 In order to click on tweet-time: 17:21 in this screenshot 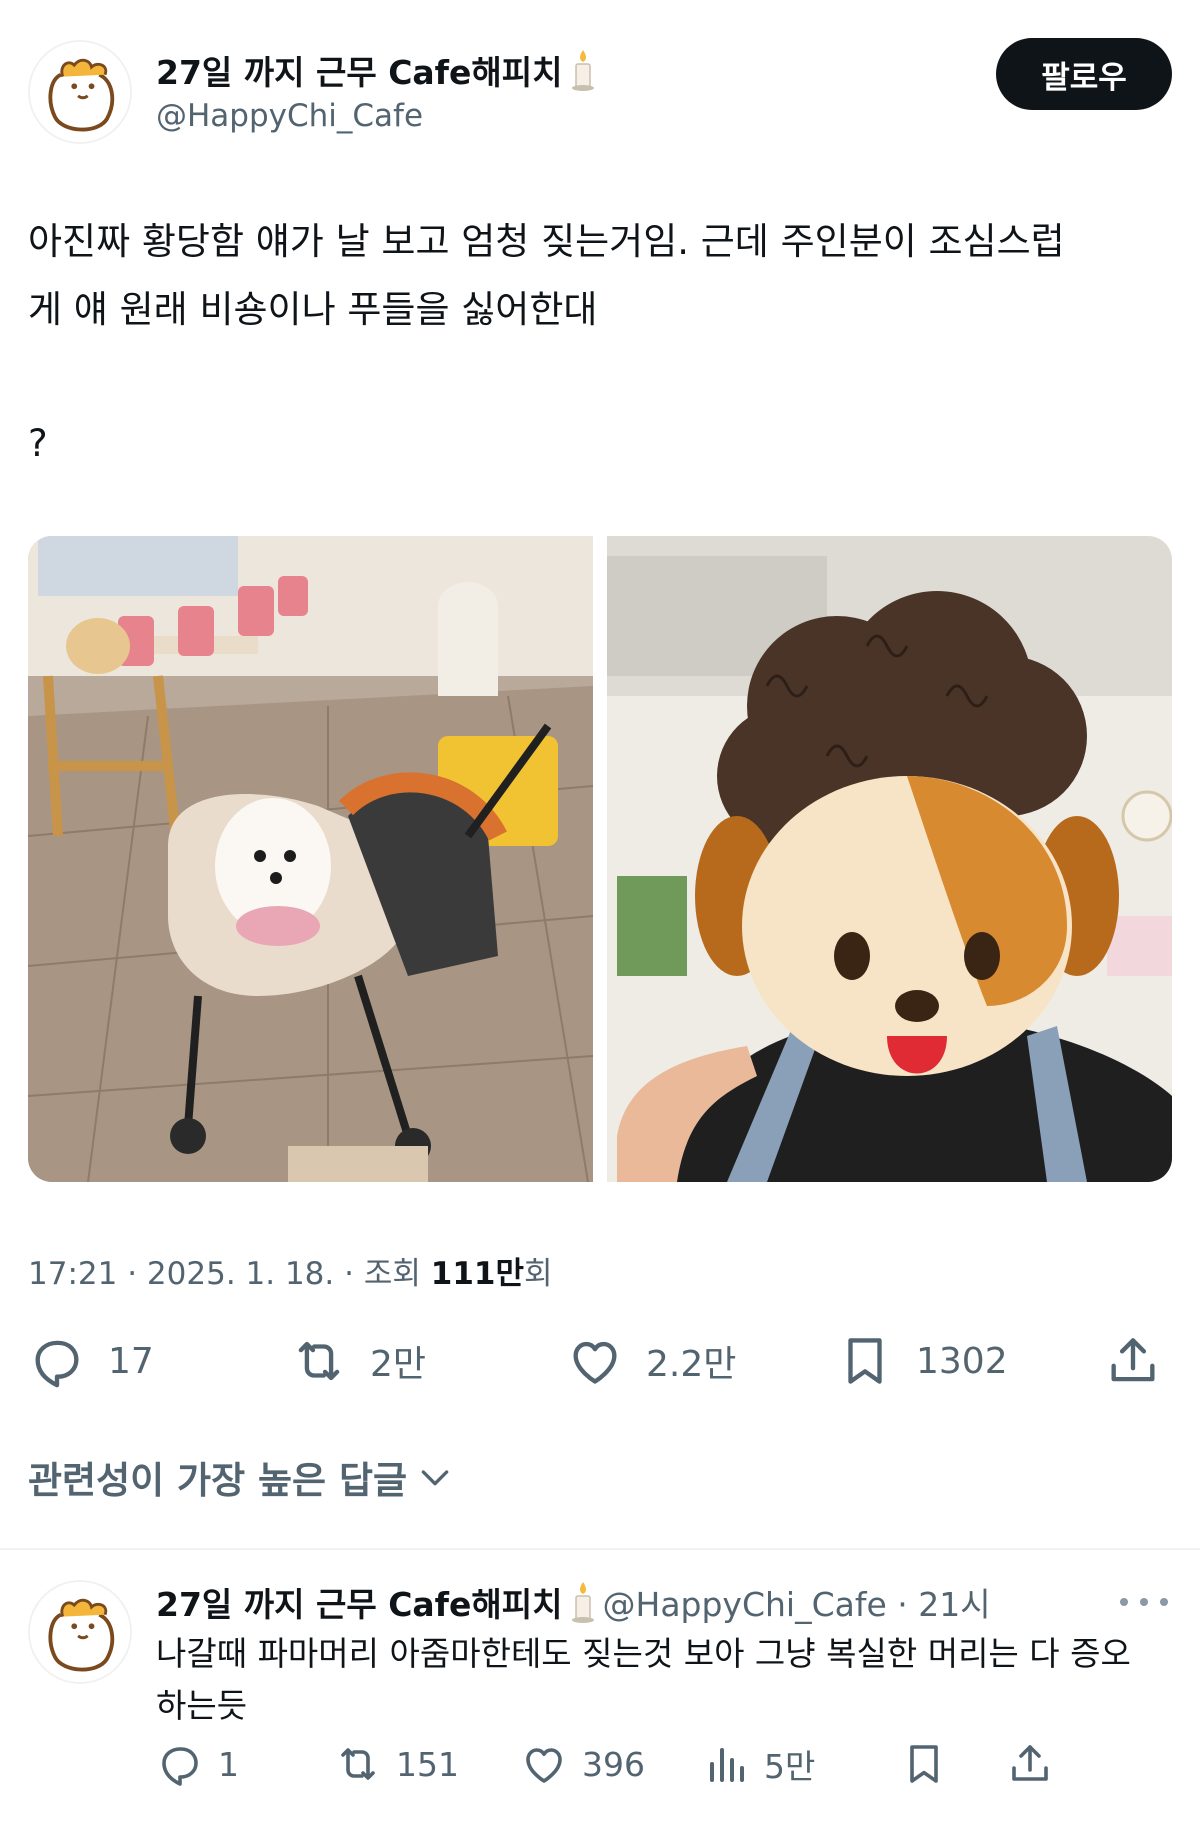, I will do `click(72, 1274)`.